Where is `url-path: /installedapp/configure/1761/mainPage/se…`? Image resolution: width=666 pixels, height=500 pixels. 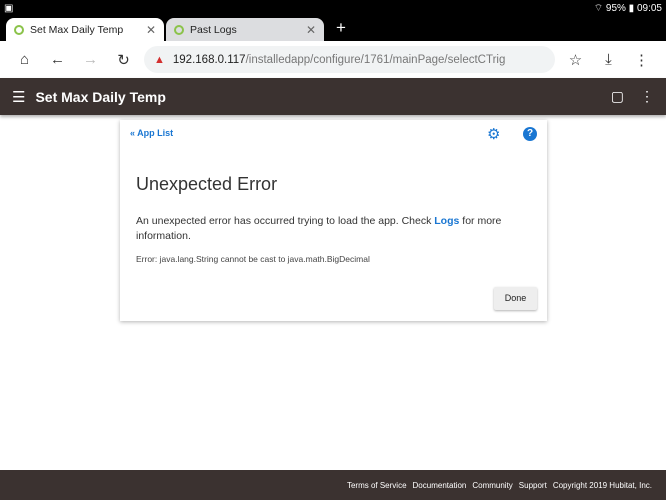
url-path: /installedapp/configure/1761/mainPage/se… is located at coordinates (375, 59).